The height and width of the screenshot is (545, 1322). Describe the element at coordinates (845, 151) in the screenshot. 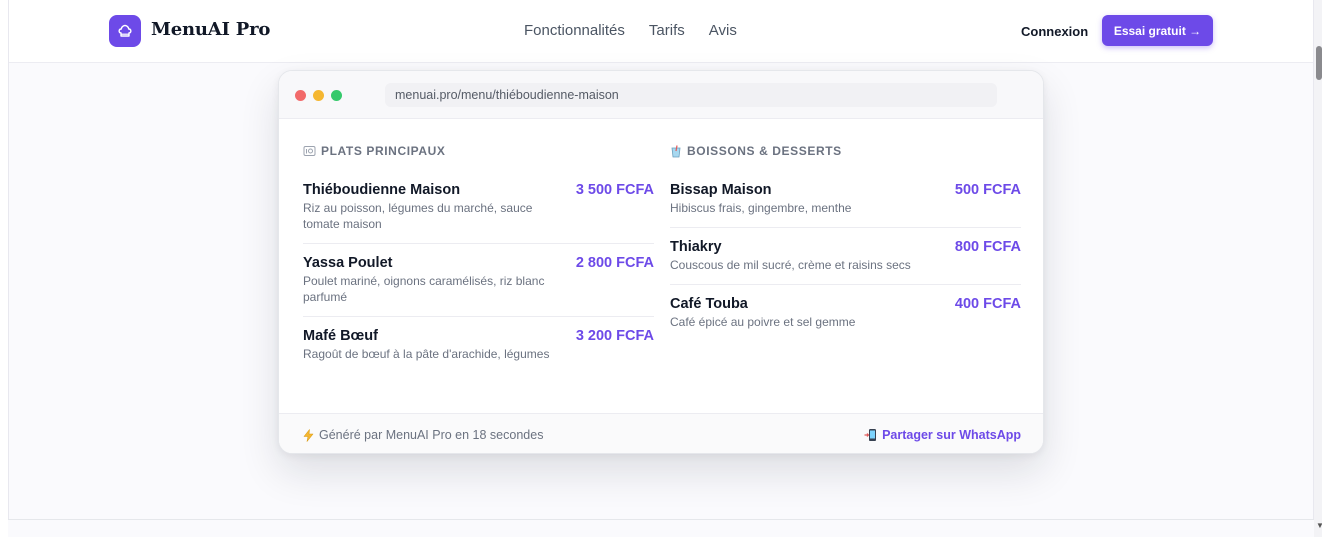

I see `drinks-desserts-heading: BOISSONS & DESSERTS` at that location.